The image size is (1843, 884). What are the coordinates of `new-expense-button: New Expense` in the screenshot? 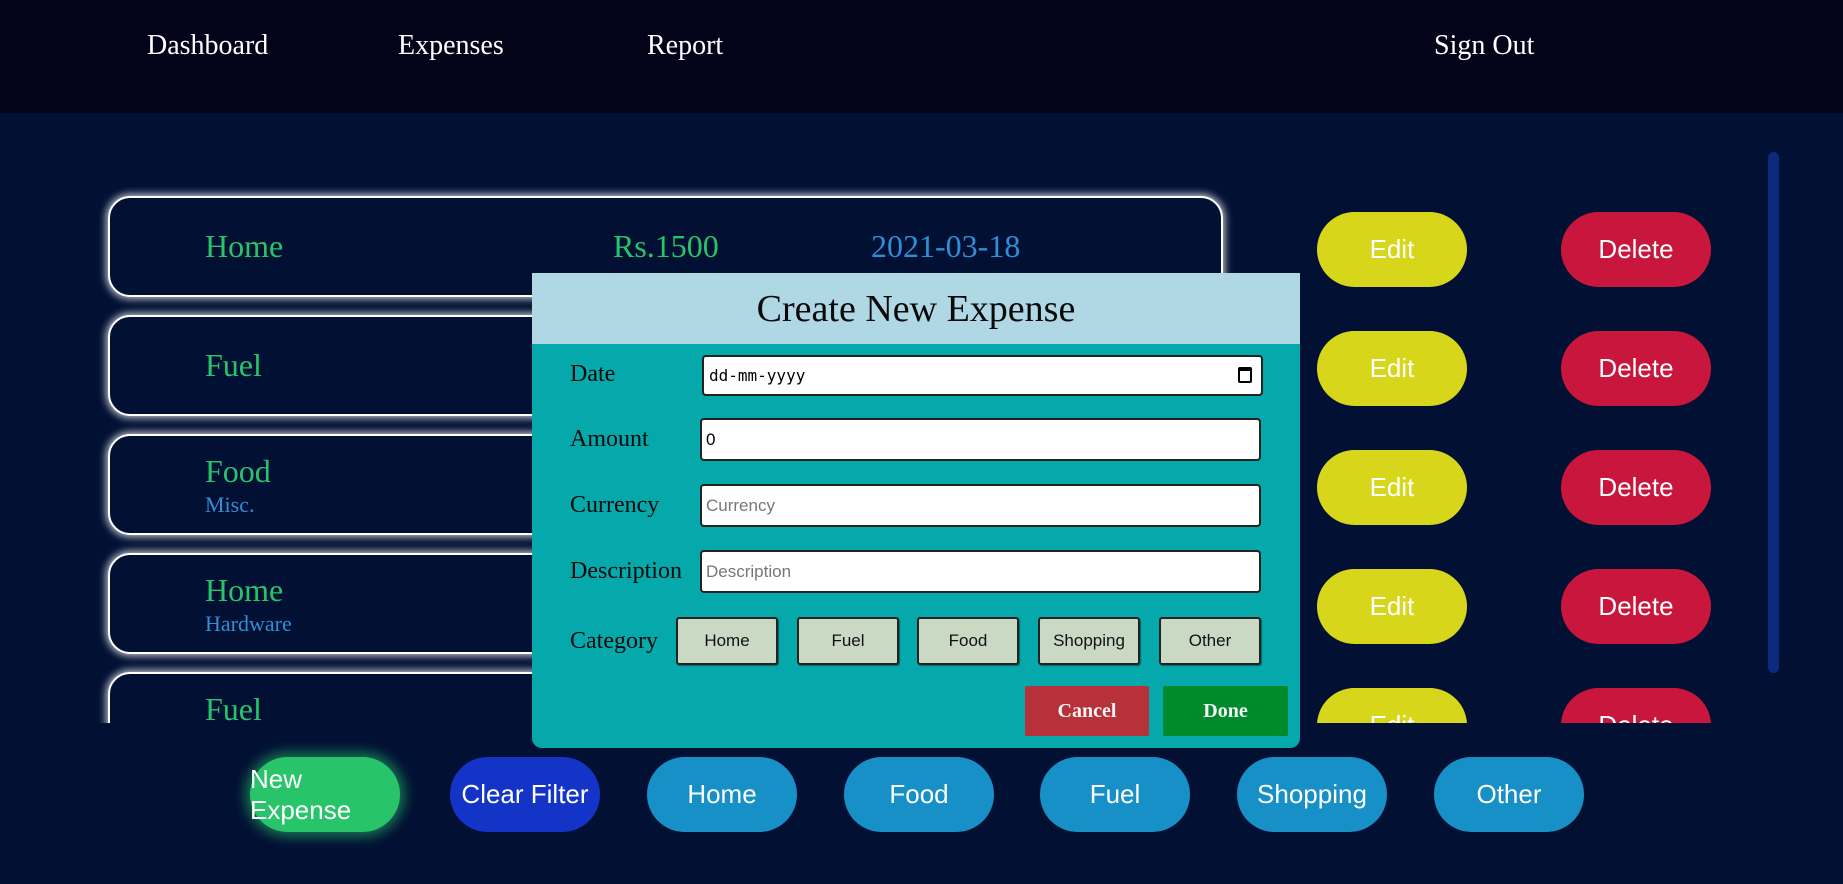 It's located at (325, 794).